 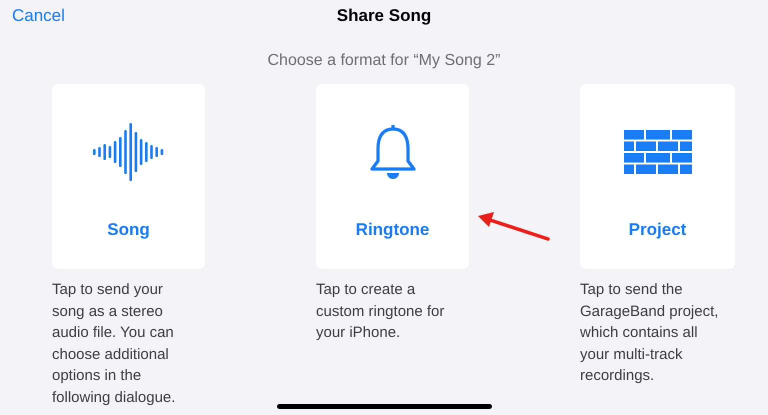 What do you see at coordinates (384, 61) in the screenshot?
I see `format-prompt: Choose a format for “My Song 2”` at bounding box center [384, 61].